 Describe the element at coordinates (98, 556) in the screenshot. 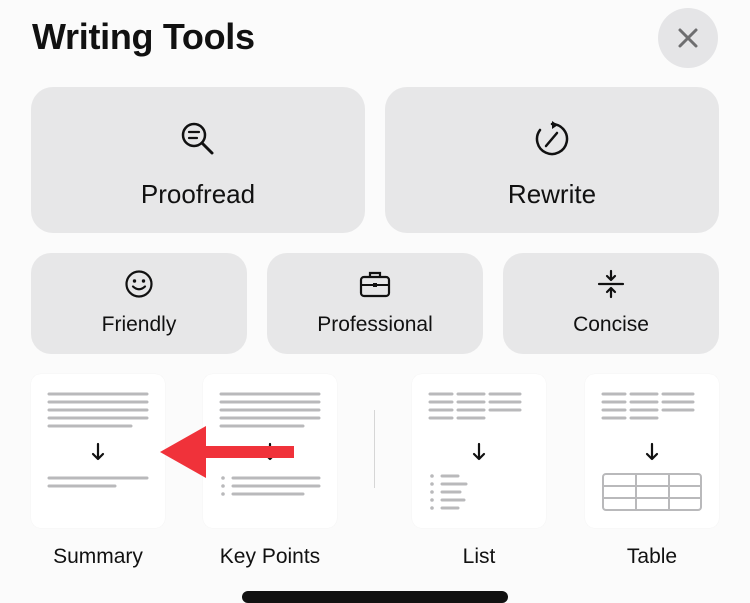

I see `summary-label: Summary` at that location.